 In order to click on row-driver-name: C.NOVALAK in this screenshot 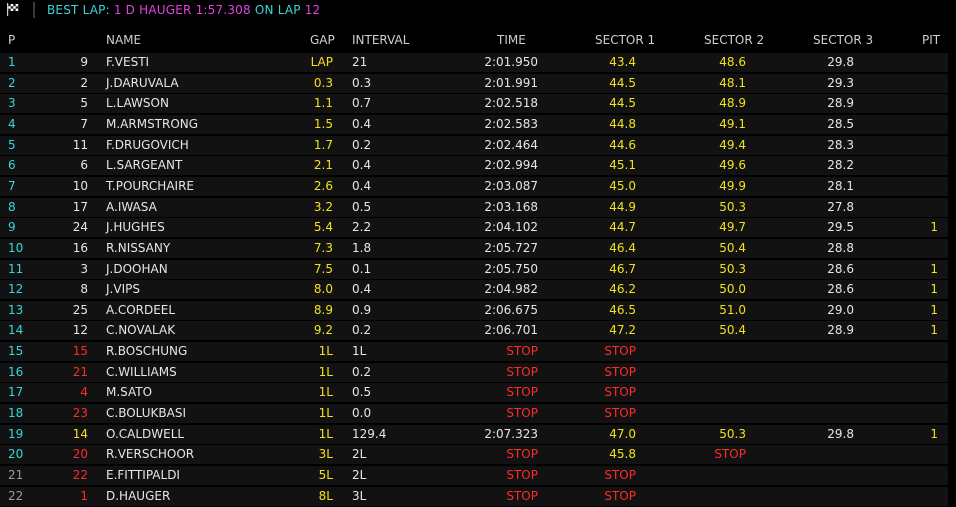, I will do `click(141, 330)`.